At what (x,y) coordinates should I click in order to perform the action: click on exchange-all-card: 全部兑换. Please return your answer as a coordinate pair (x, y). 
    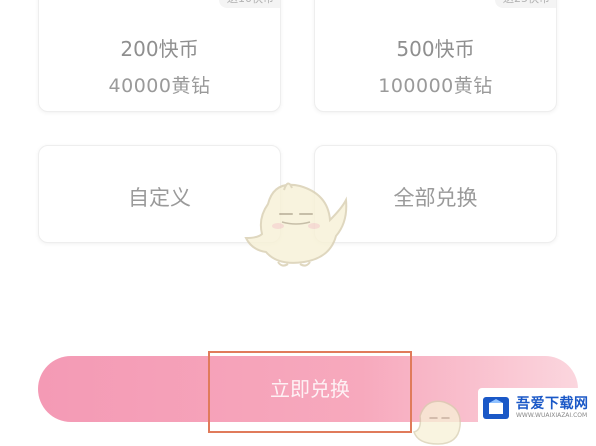
    Looking at the image, I should click on (435, 194).